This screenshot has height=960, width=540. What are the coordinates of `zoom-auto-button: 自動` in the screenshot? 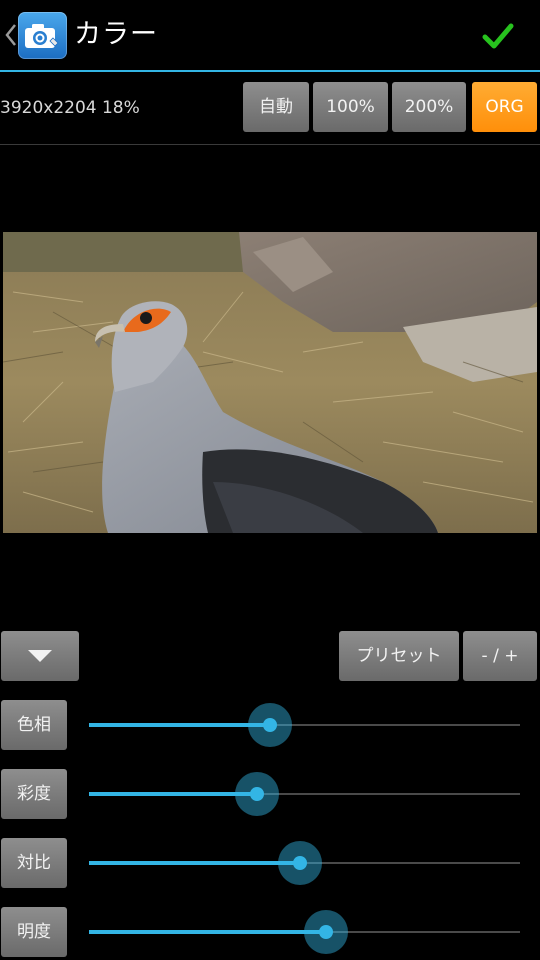 It's located at (276, 107).